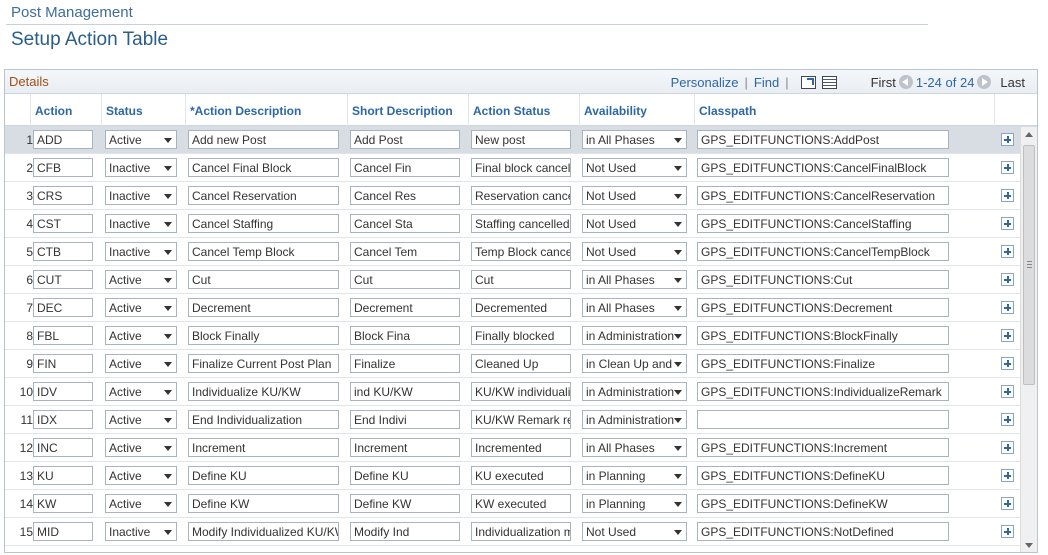 This screenshot has height=555, width=1048. I want to click on action-description-input: Cancel Reservation, so click(263, 195).